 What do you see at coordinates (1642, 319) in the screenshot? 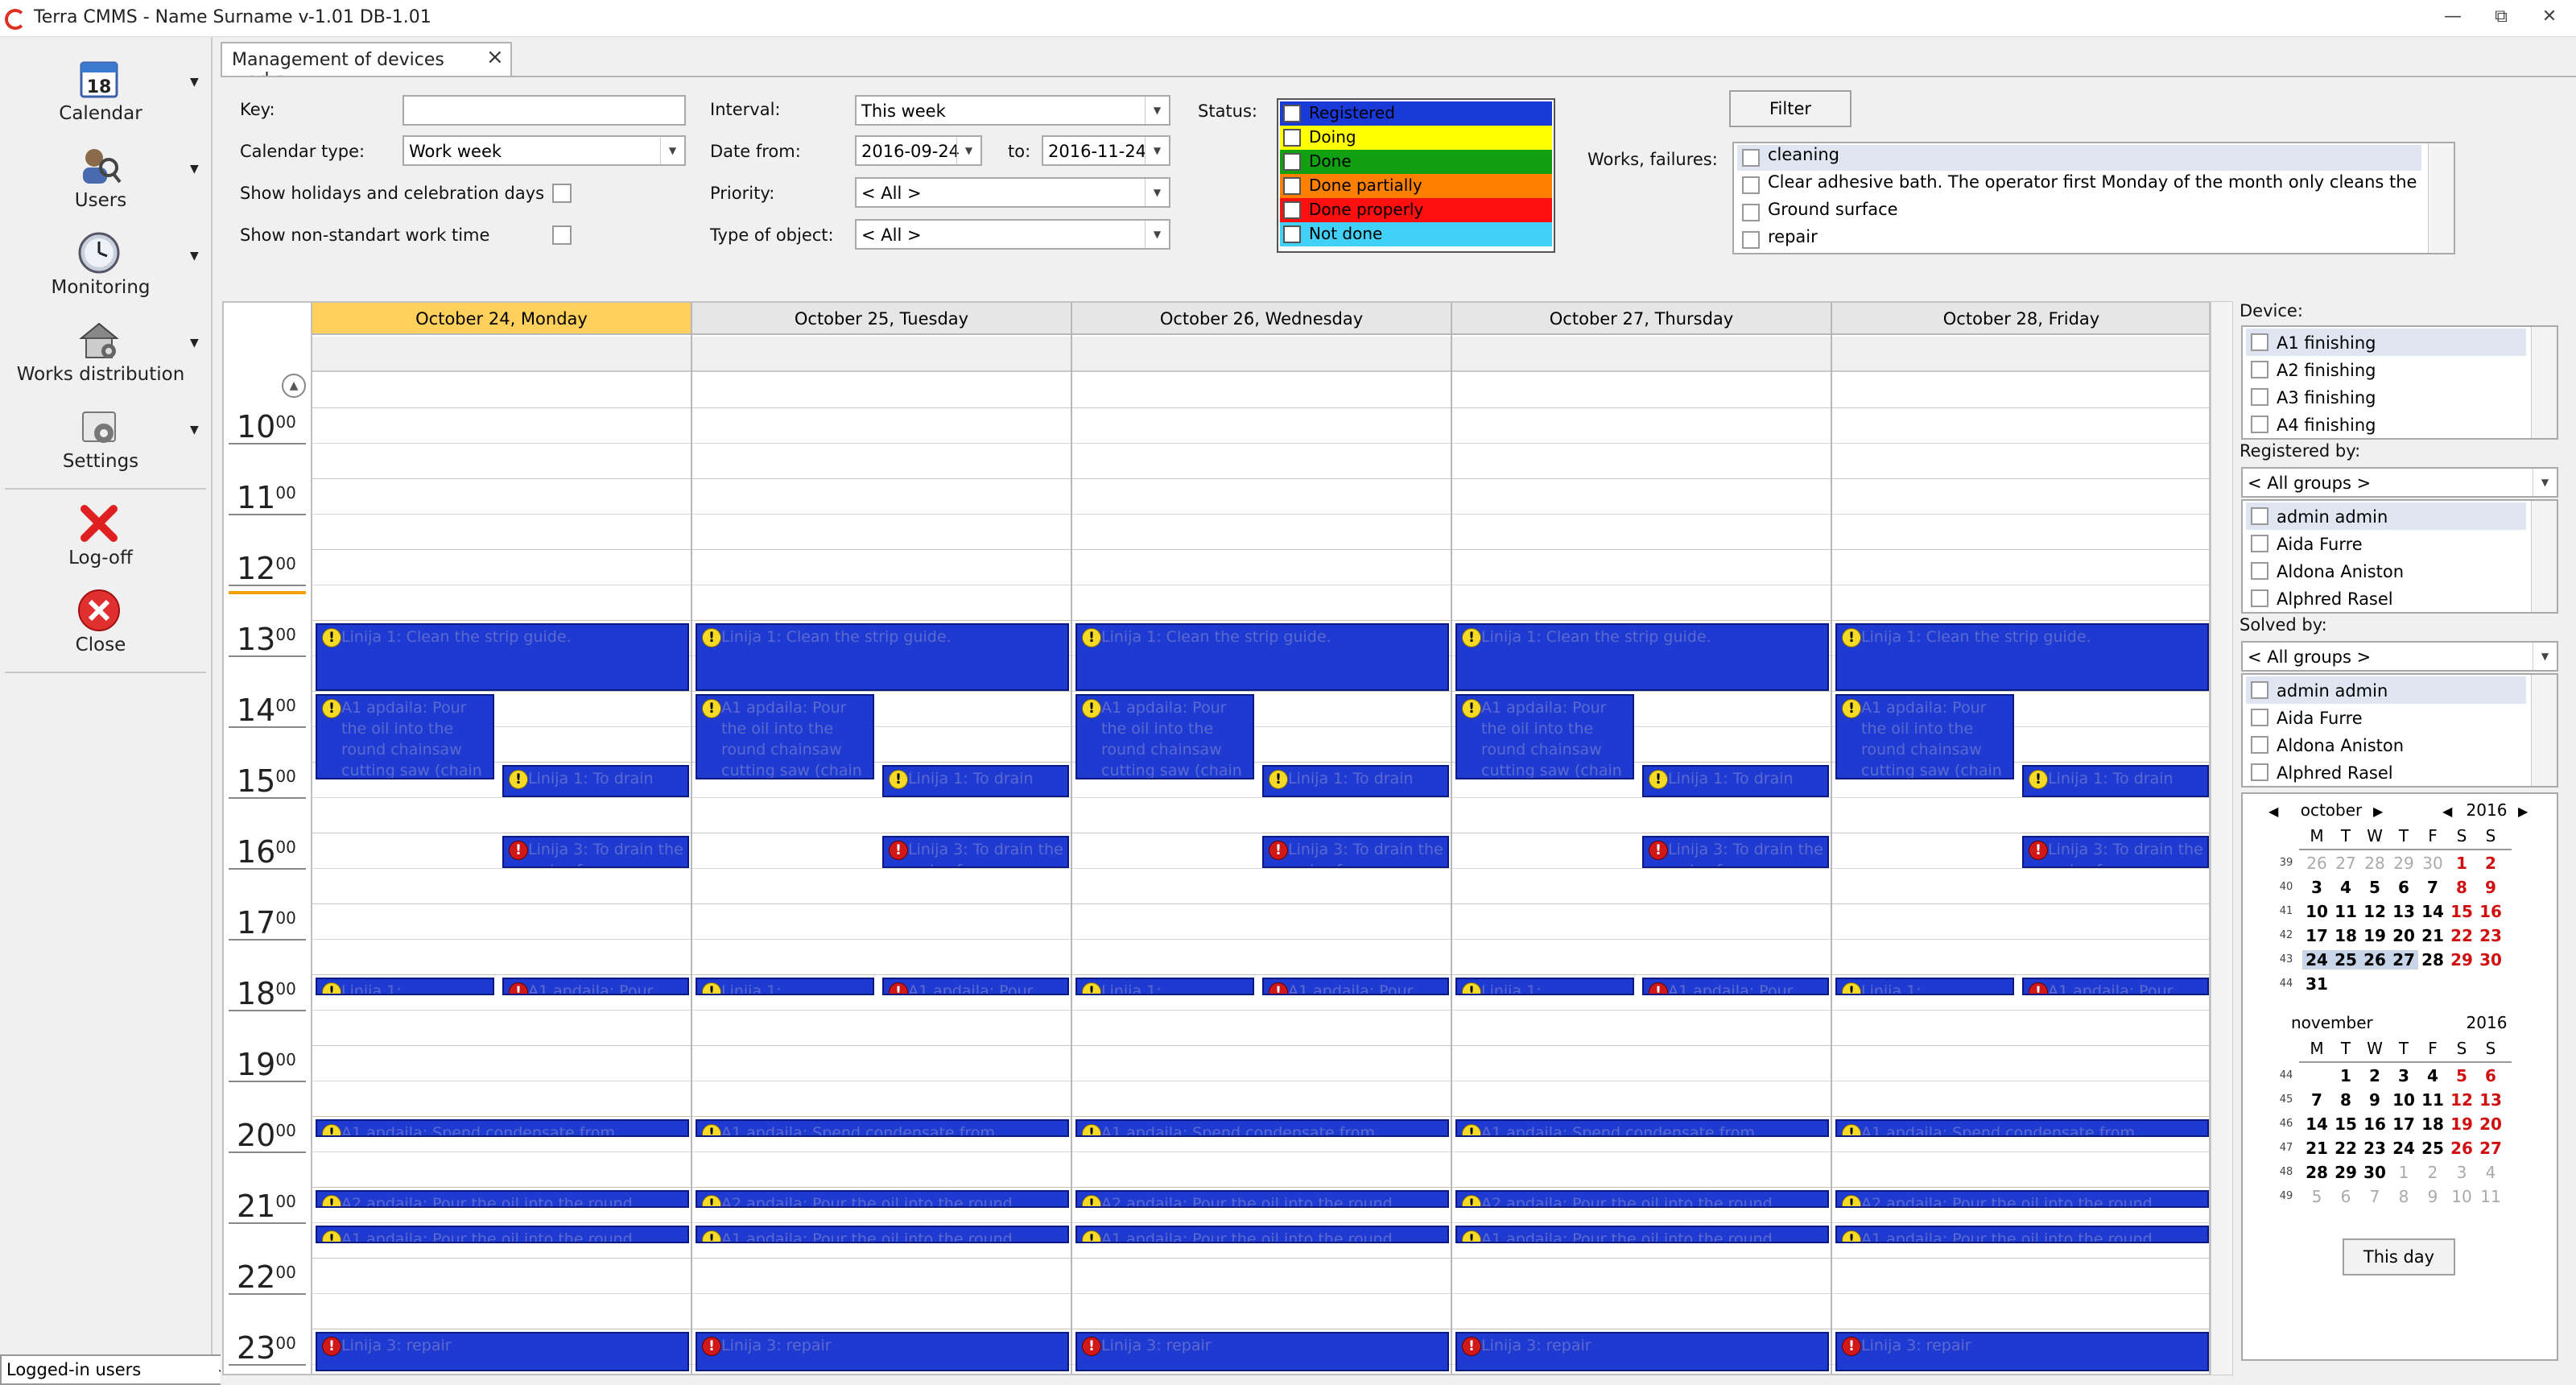
I see `day-header: October 27, Thursday` at bounding box center [1642, 319].